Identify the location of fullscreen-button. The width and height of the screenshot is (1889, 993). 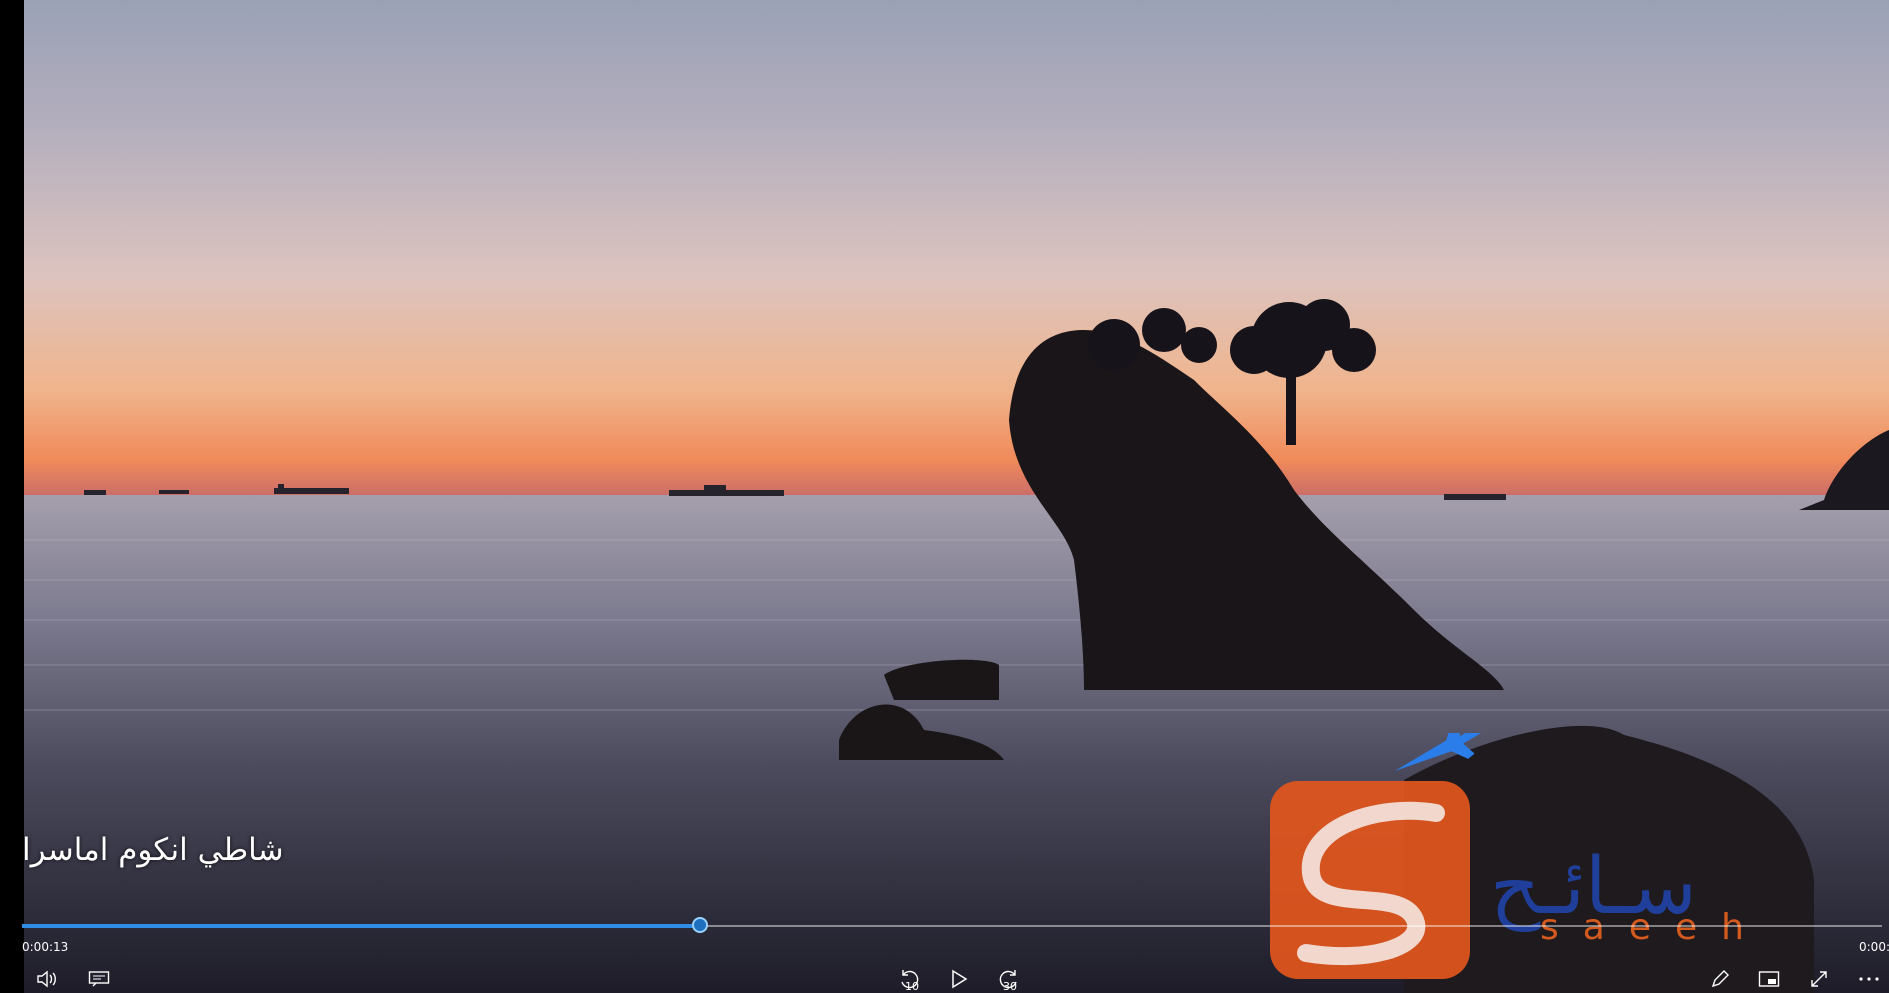
(1819, 979).